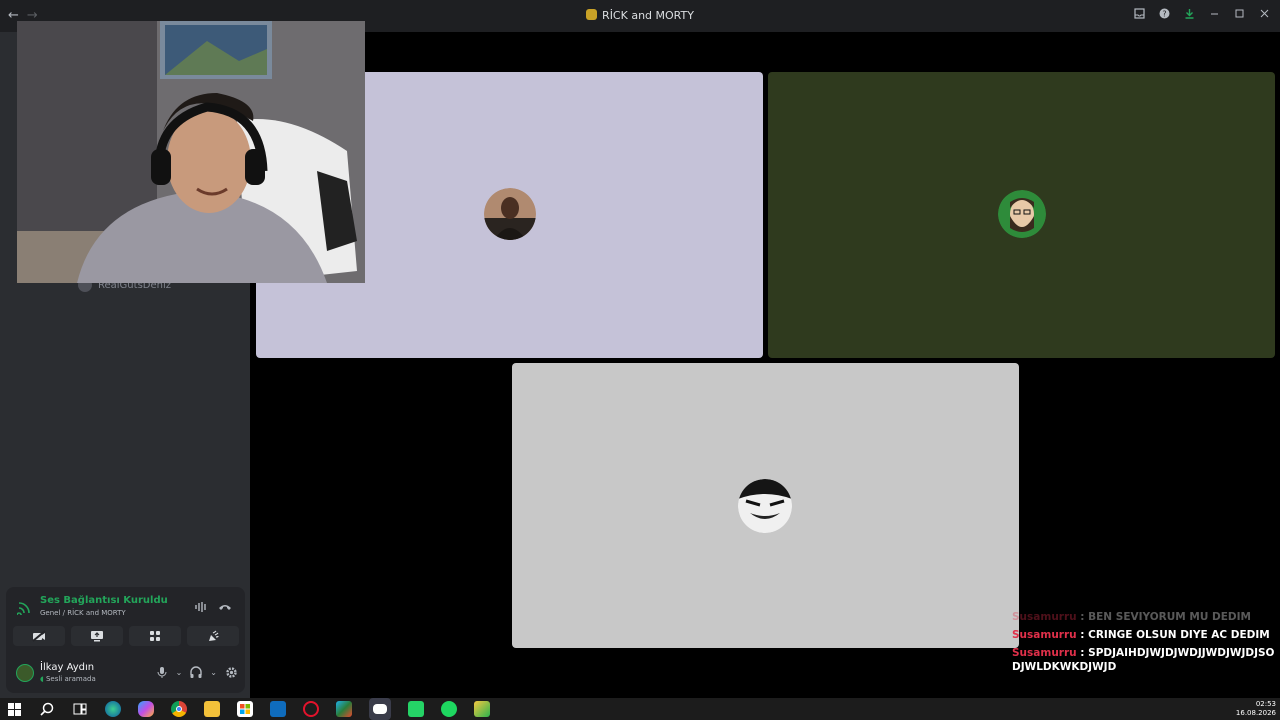 The image size is (1280, 720). What do you see at coordinates (1239, 15) in the screenshot?
I see `maximize-icon` at bounding box center [1239, 15].